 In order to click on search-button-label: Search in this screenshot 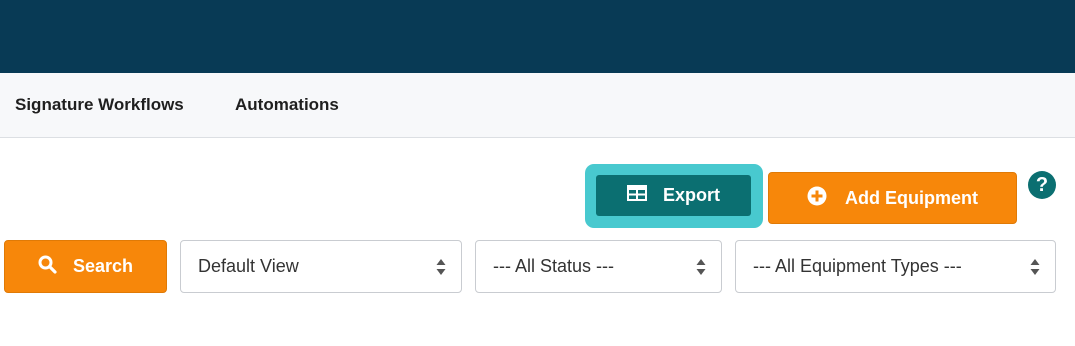, I will do `click(103, 266)`.